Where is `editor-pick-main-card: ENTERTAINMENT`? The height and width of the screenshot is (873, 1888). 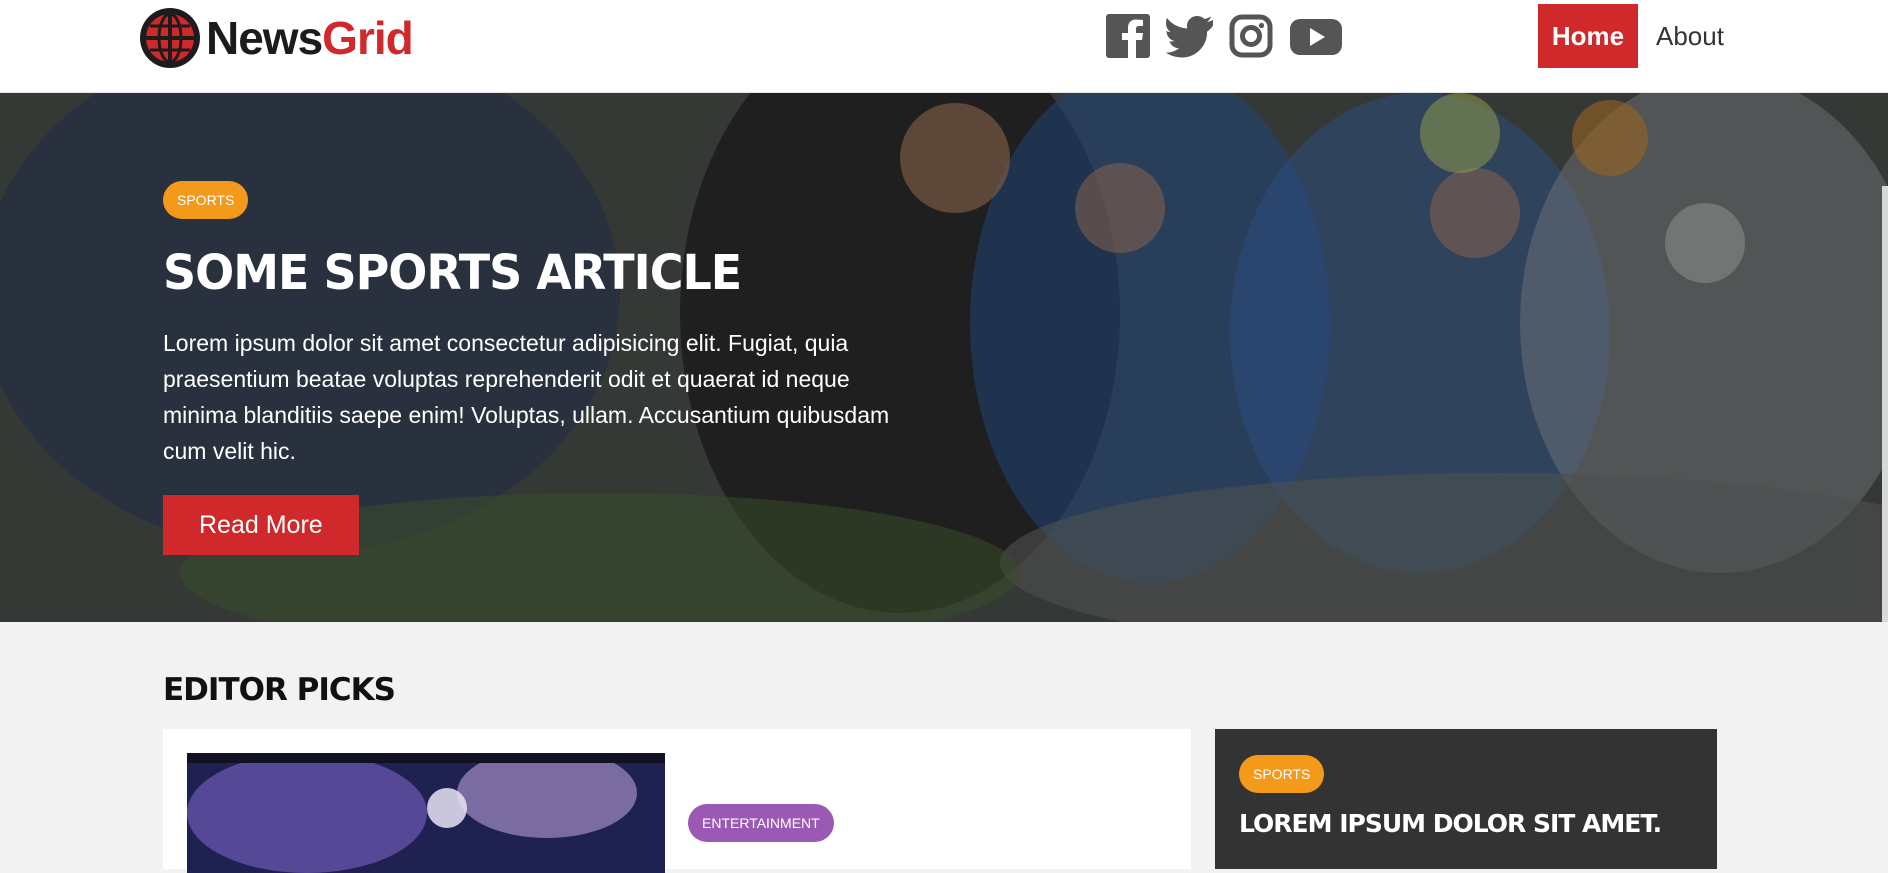 editor-pick-main-card: ENTERTAINMENT is located at coordinates (677, 801).